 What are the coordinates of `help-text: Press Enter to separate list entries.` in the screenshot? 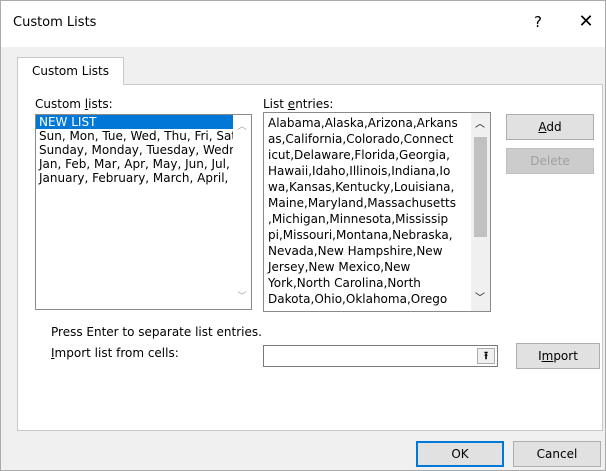 It's located at (156, 332).